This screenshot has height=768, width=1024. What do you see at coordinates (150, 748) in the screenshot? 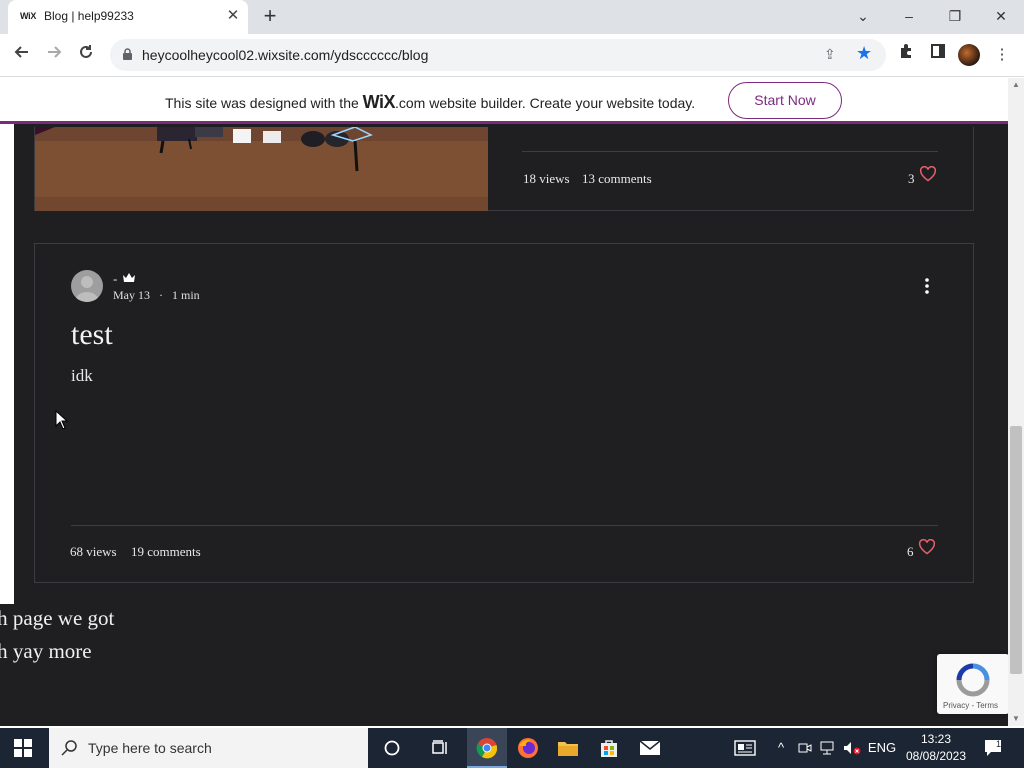
I see `taskbar-search-placeholder: Type here to search` at bounding box center [150, 748].